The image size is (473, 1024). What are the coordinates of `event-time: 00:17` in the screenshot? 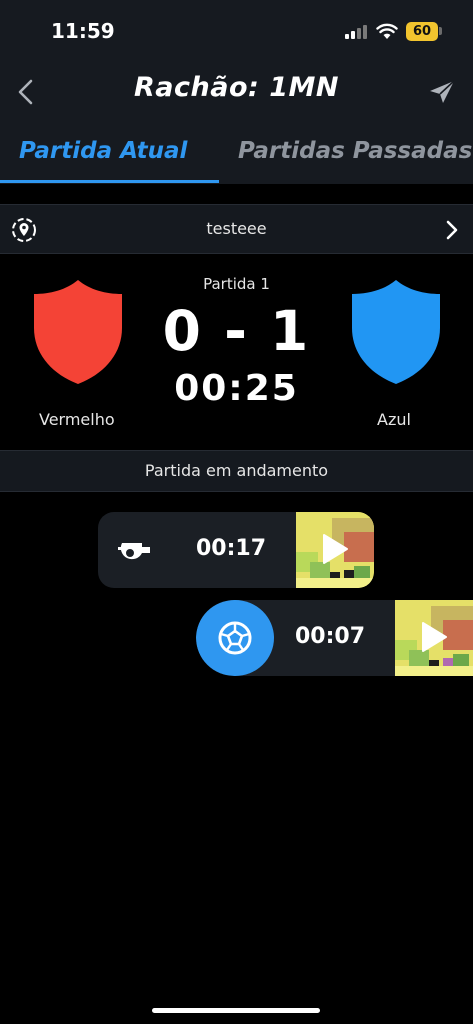 It's located at (231, 548).